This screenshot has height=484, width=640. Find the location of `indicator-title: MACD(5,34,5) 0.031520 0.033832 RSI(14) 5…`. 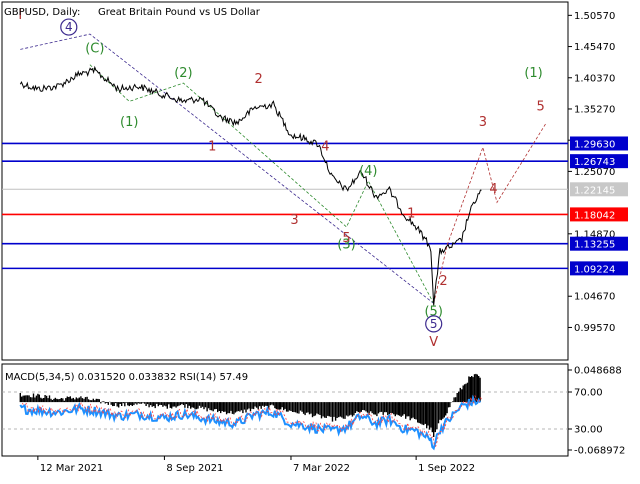

indicator-title: MACD(5,34,5) 0.031520 0.033832 RSI(14) 5… is located at coordinates (126, 377).